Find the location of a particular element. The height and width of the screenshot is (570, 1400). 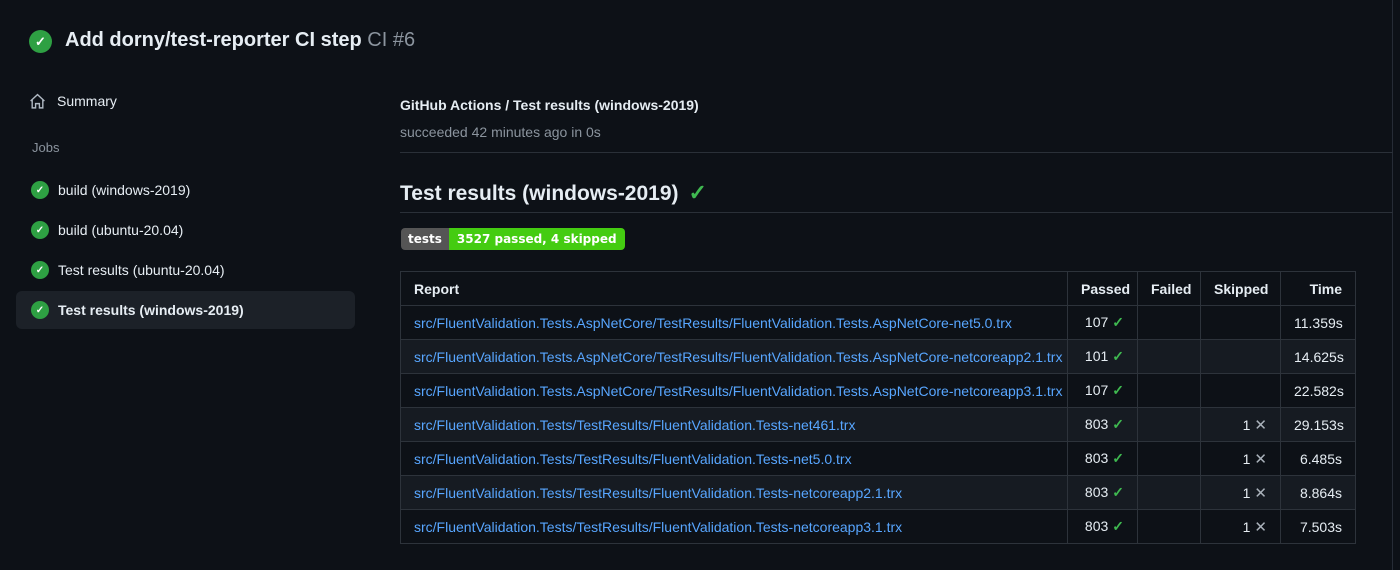

success-check-icon: ✓ is located at coordinates (697, 192).